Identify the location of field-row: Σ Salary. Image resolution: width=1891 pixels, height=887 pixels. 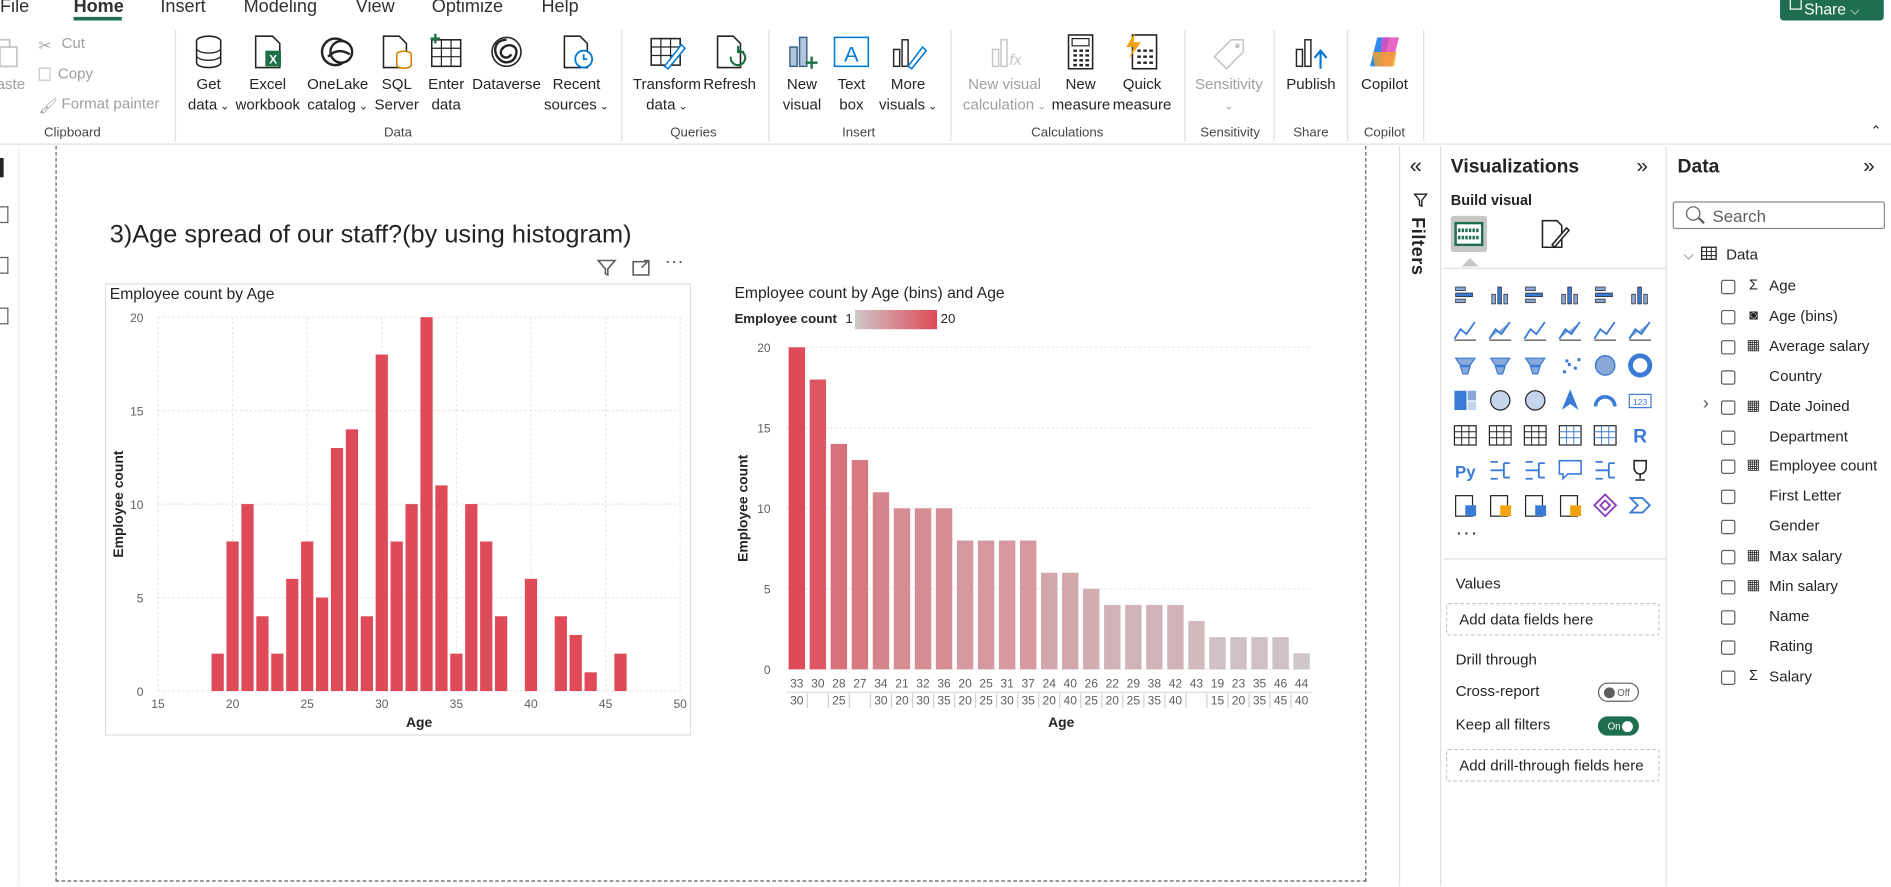
(1797, 679).